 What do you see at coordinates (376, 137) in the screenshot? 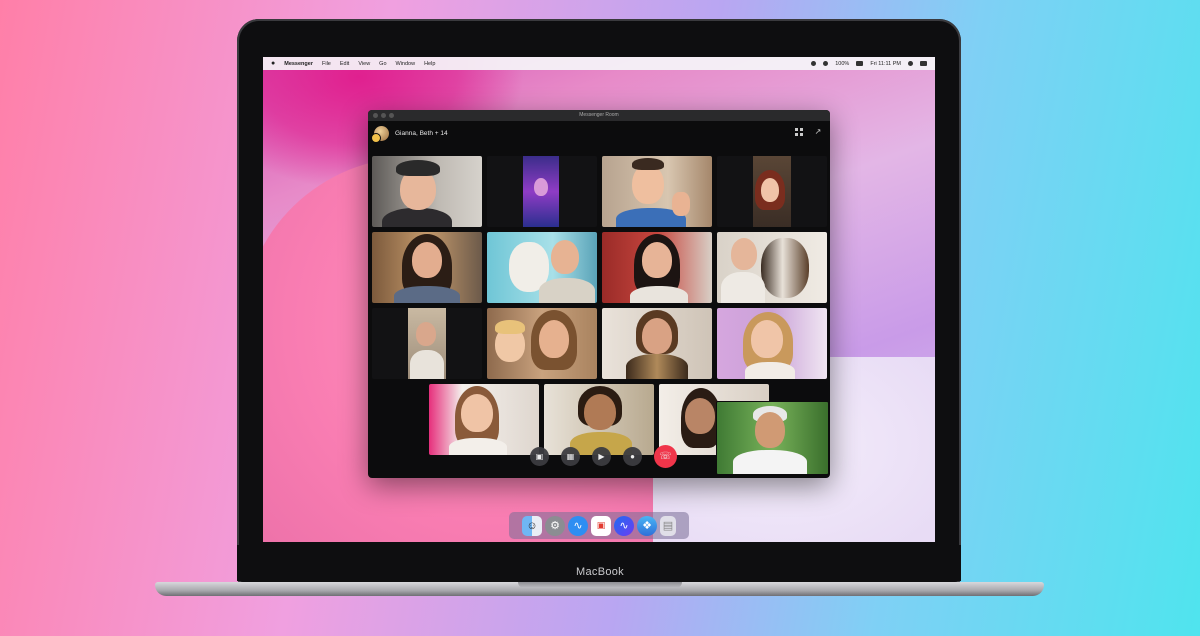
I see `room-badge-icon` at bounding box center [376, 137].